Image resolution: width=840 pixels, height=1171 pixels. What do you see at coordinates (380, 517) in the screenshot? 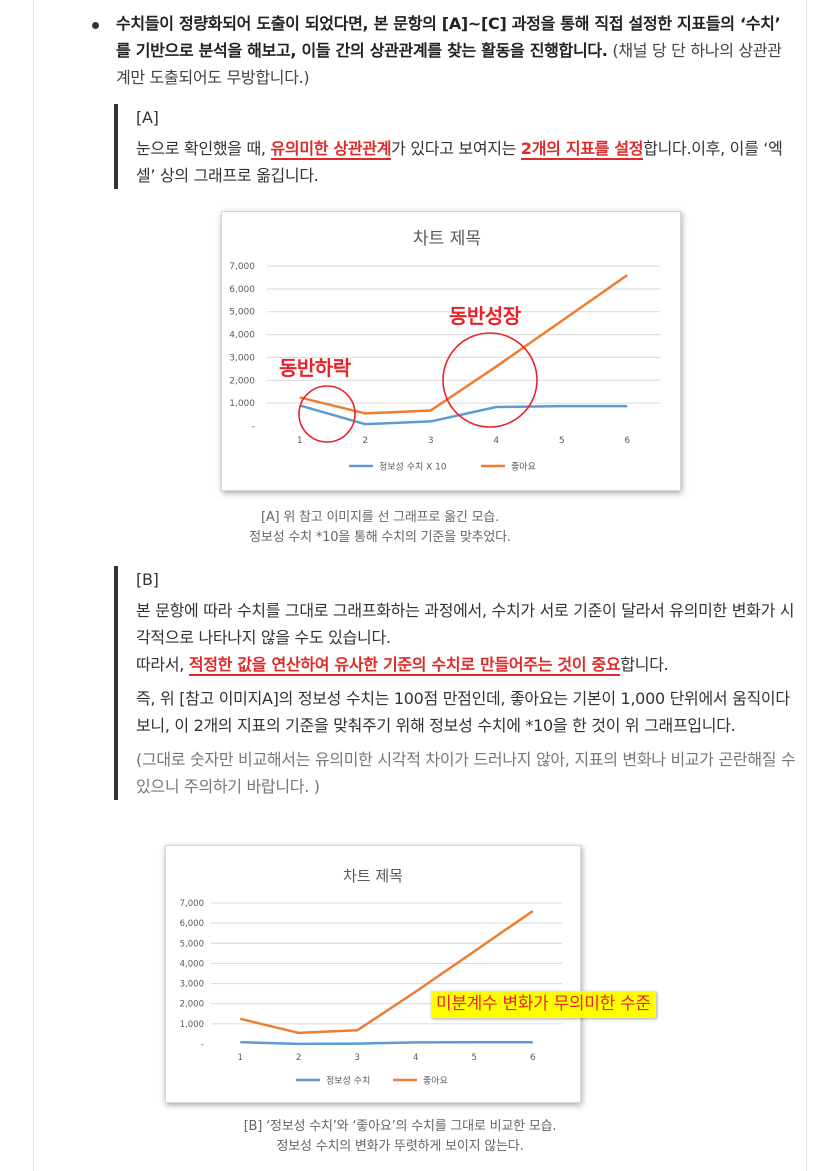
I see `caption-a-line-1: [A] 위 참고 이미지를 선 그래프로 옮긴 모습.` at bounding box center [380, 517].